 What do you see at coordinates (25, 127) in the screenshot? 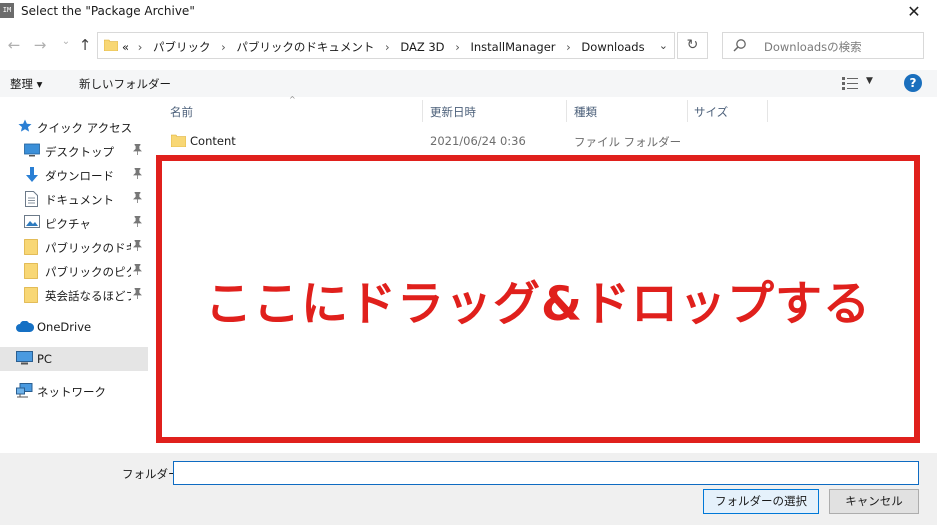
I see `star-icon` at bounding box center [25, 127].